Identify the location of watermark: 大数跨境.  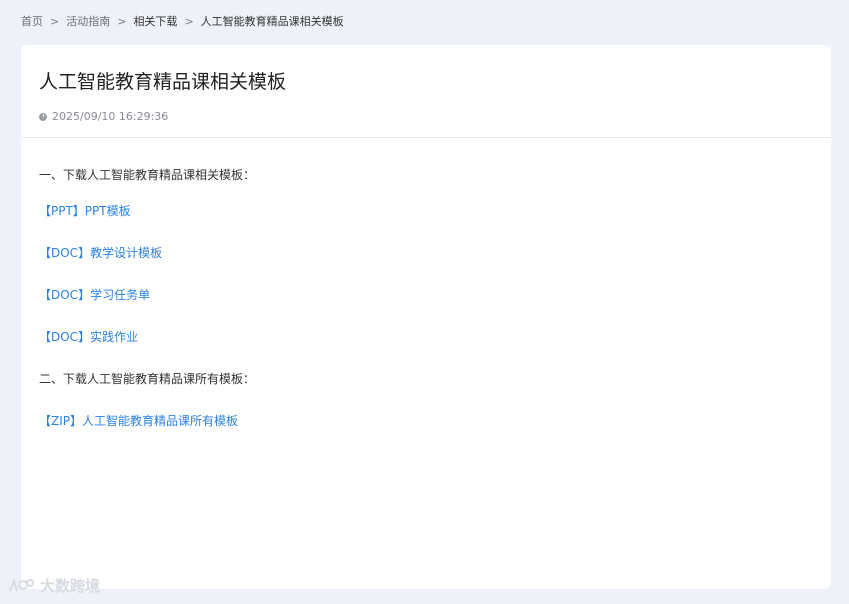
(54, 585).